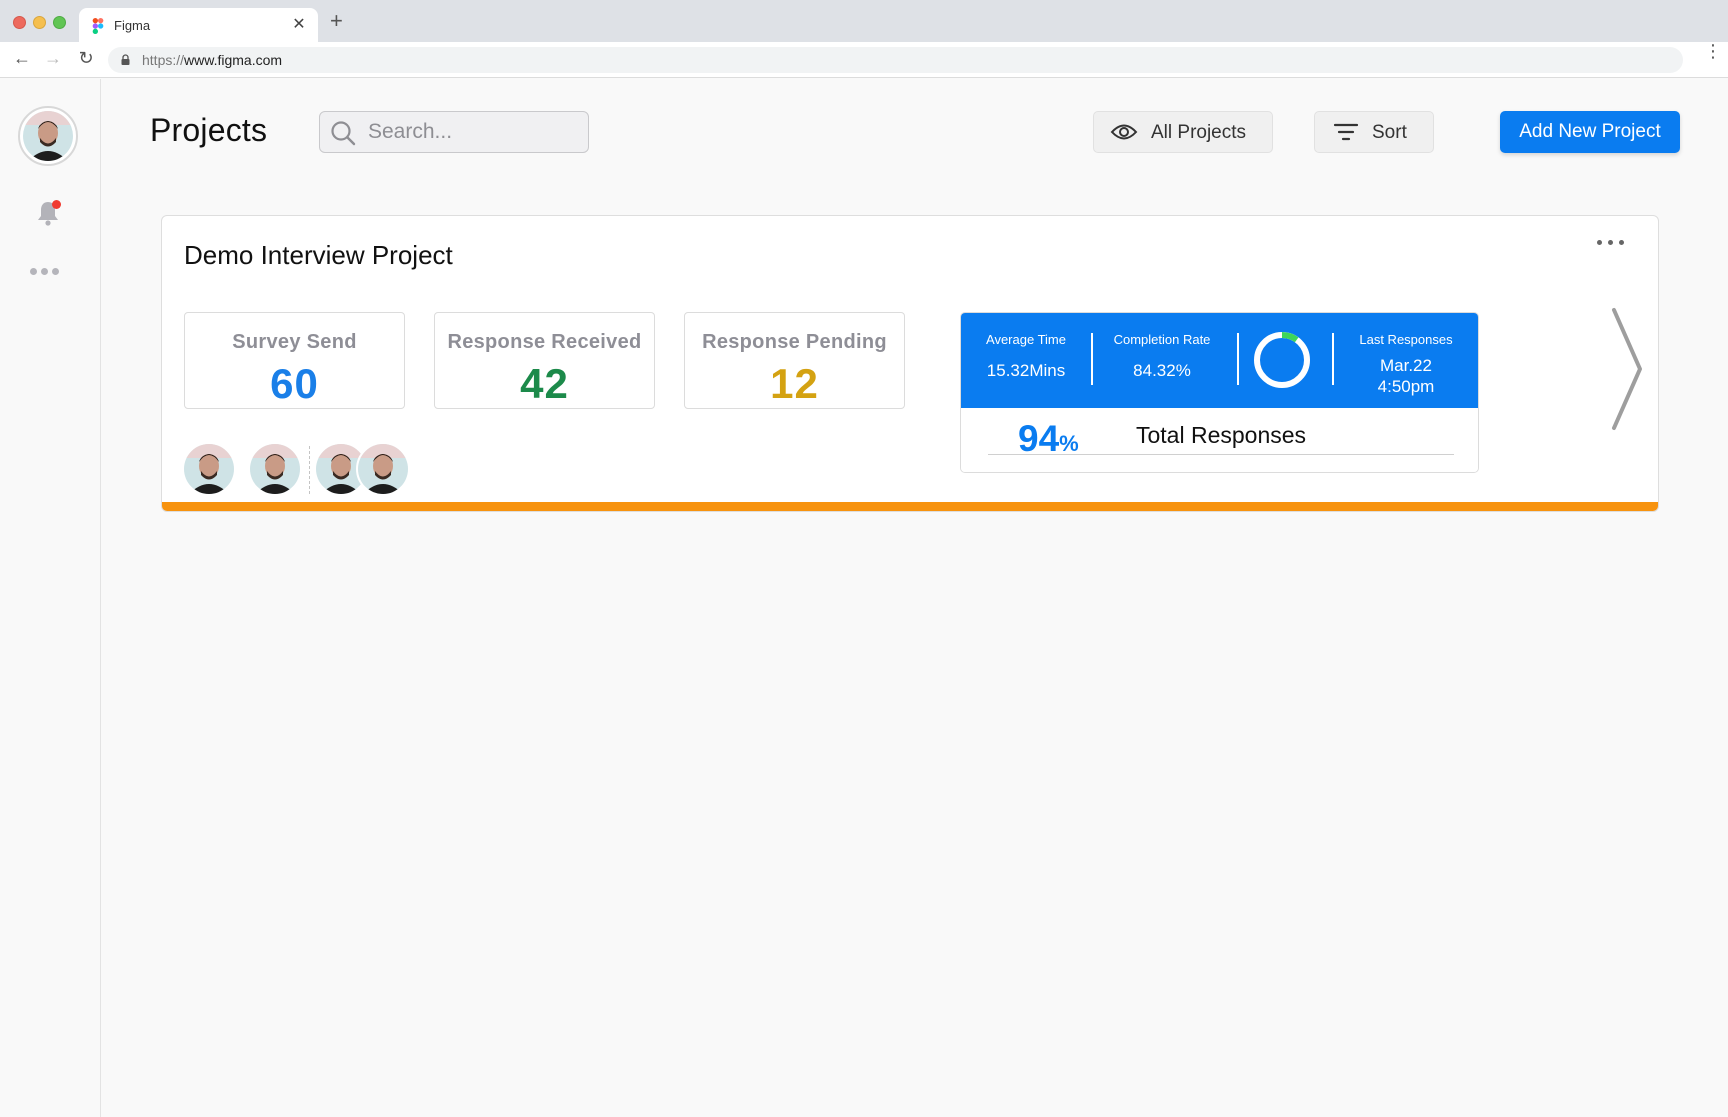 This screenshot has width=1728, height=1117. Describe the element at coordinates (1389, 132) in the screenshot. I see `sort-label: Sort` at that location.